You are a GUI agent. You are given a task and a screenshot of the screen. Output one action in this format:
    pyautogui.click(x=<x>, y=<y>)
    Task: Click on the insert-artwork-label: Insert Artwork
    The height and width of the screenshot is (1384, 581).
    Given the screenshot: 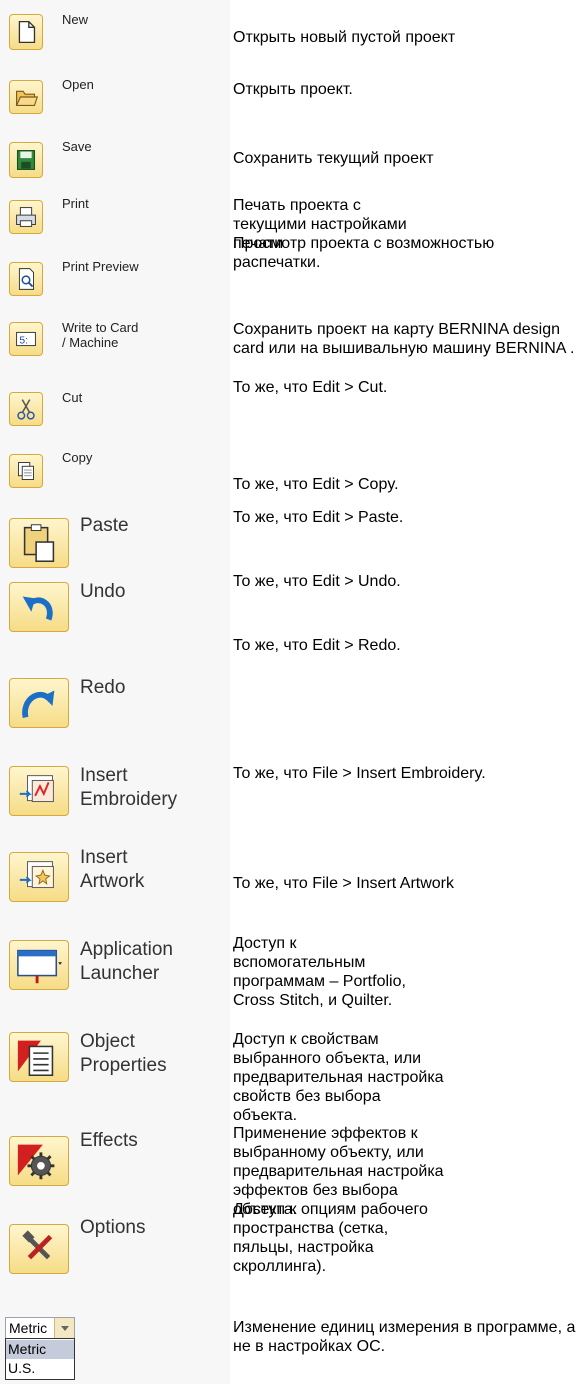 What is the action you would take?
    pyautogui.click(x=112, y=869)
    